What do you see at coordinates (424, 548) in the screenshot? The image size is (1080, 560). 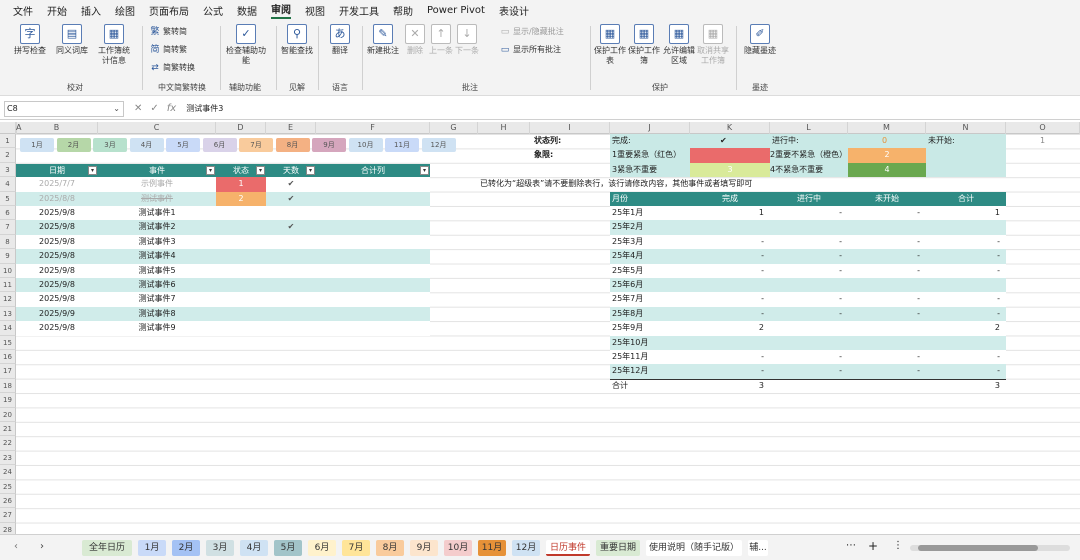 I see `sheet-tab: 9月` at bounding box center [424, 548].